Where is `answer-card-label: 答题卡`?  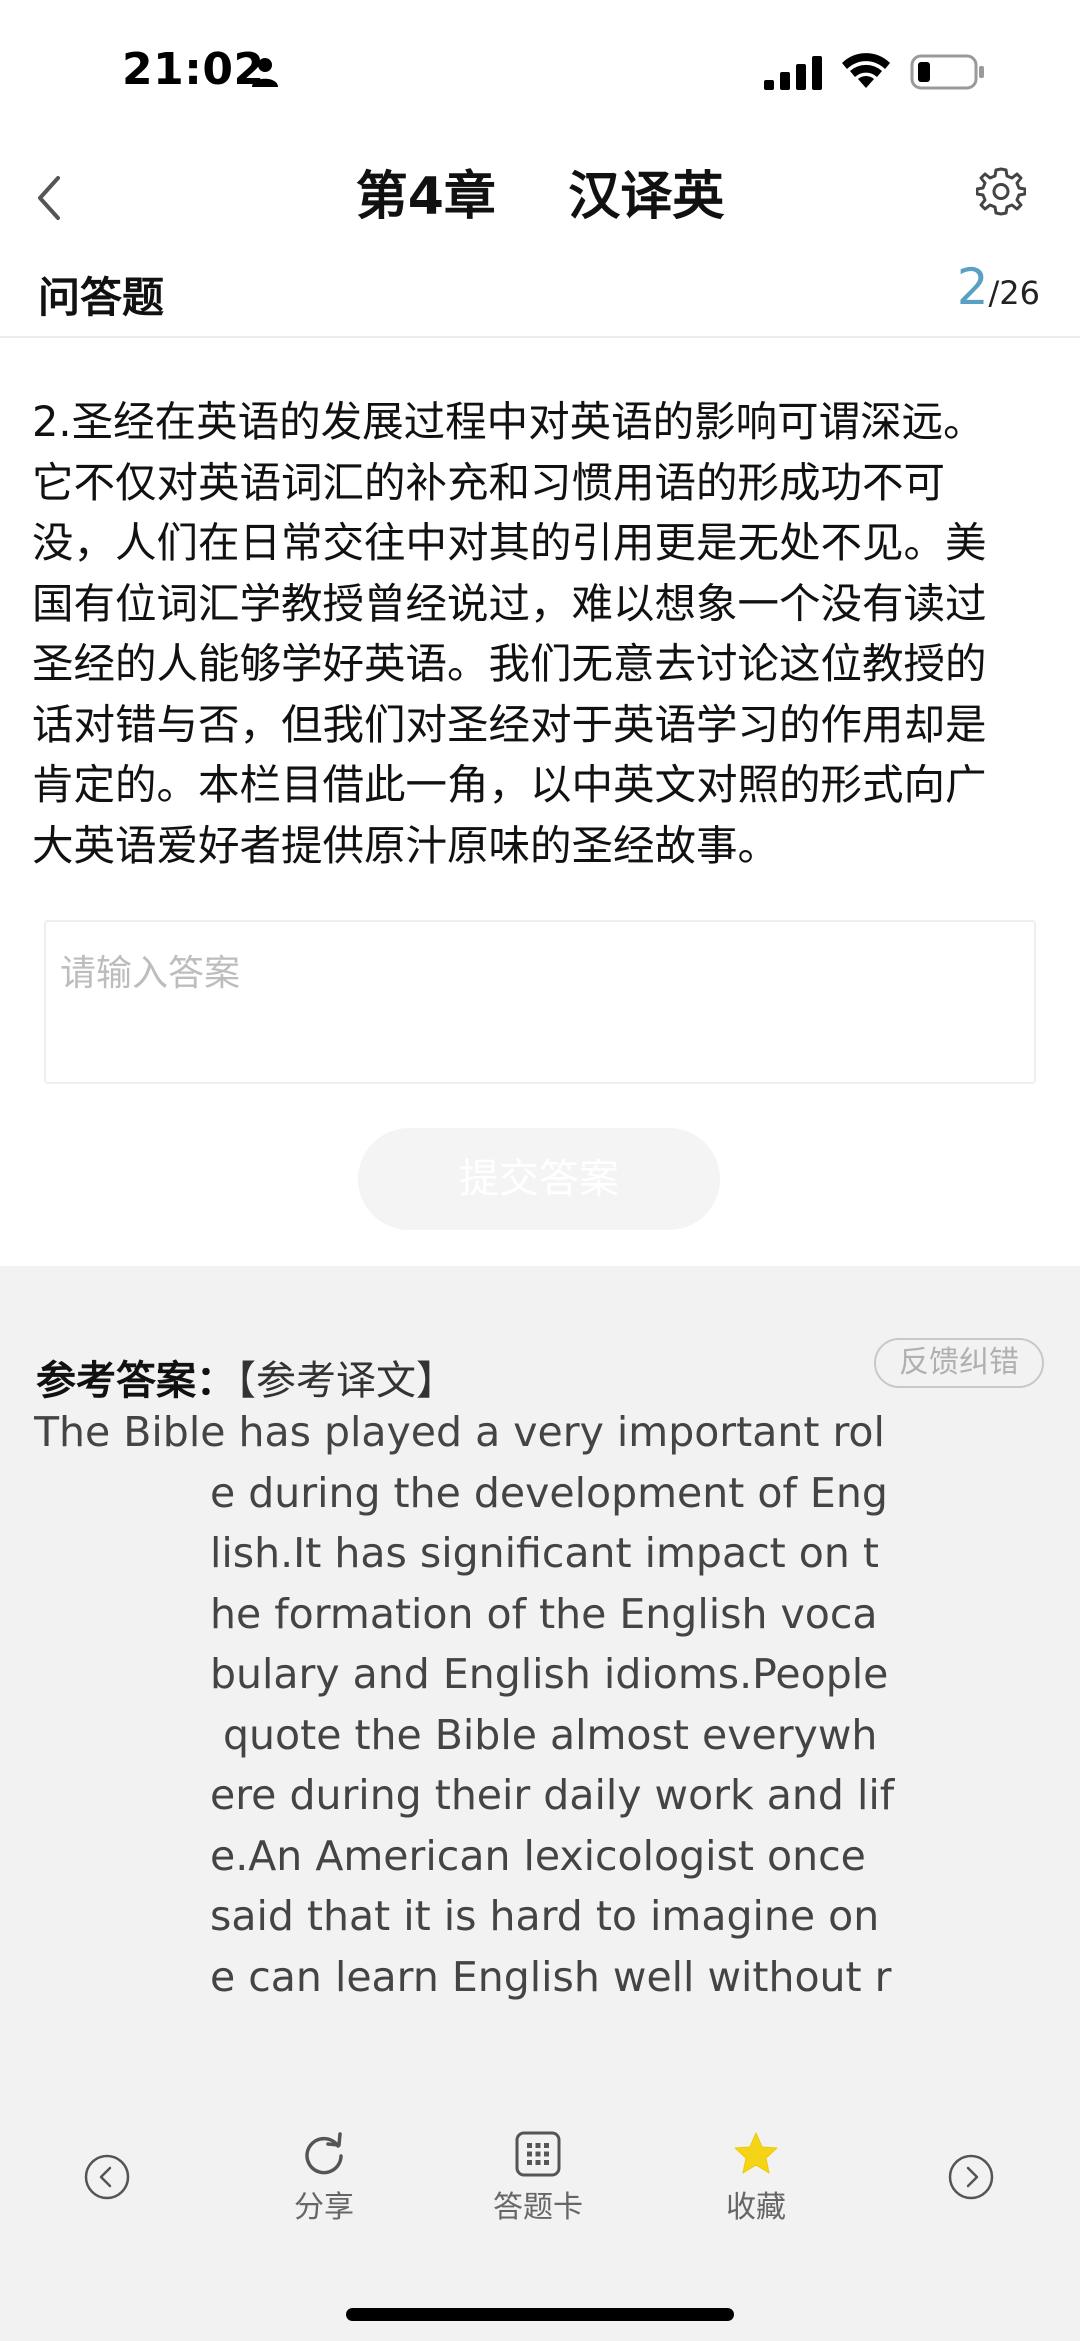 answer-card-label: 答题卡 is located at coordinates (538, 2207).